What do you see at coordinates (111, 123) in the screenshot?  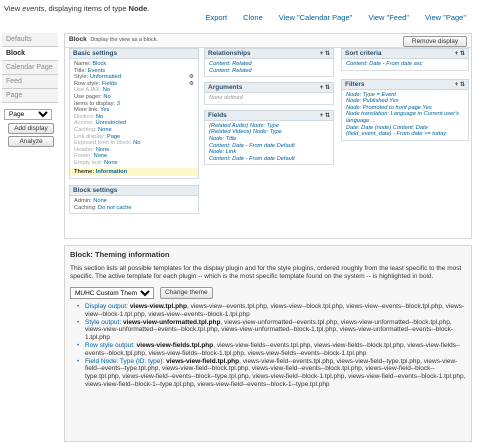 I see `setting-access-value: Unrestricted` at bounding box center [111, 123].